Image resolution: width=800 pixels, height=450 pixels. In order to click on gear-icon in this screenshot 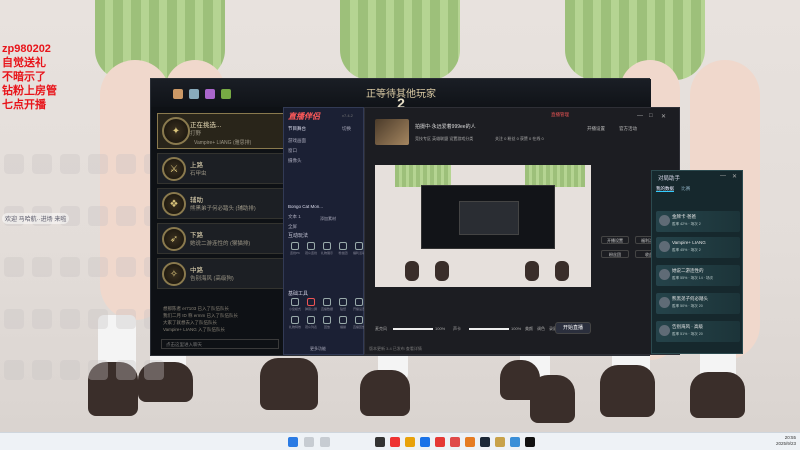, I will do `click(359, 302)`.